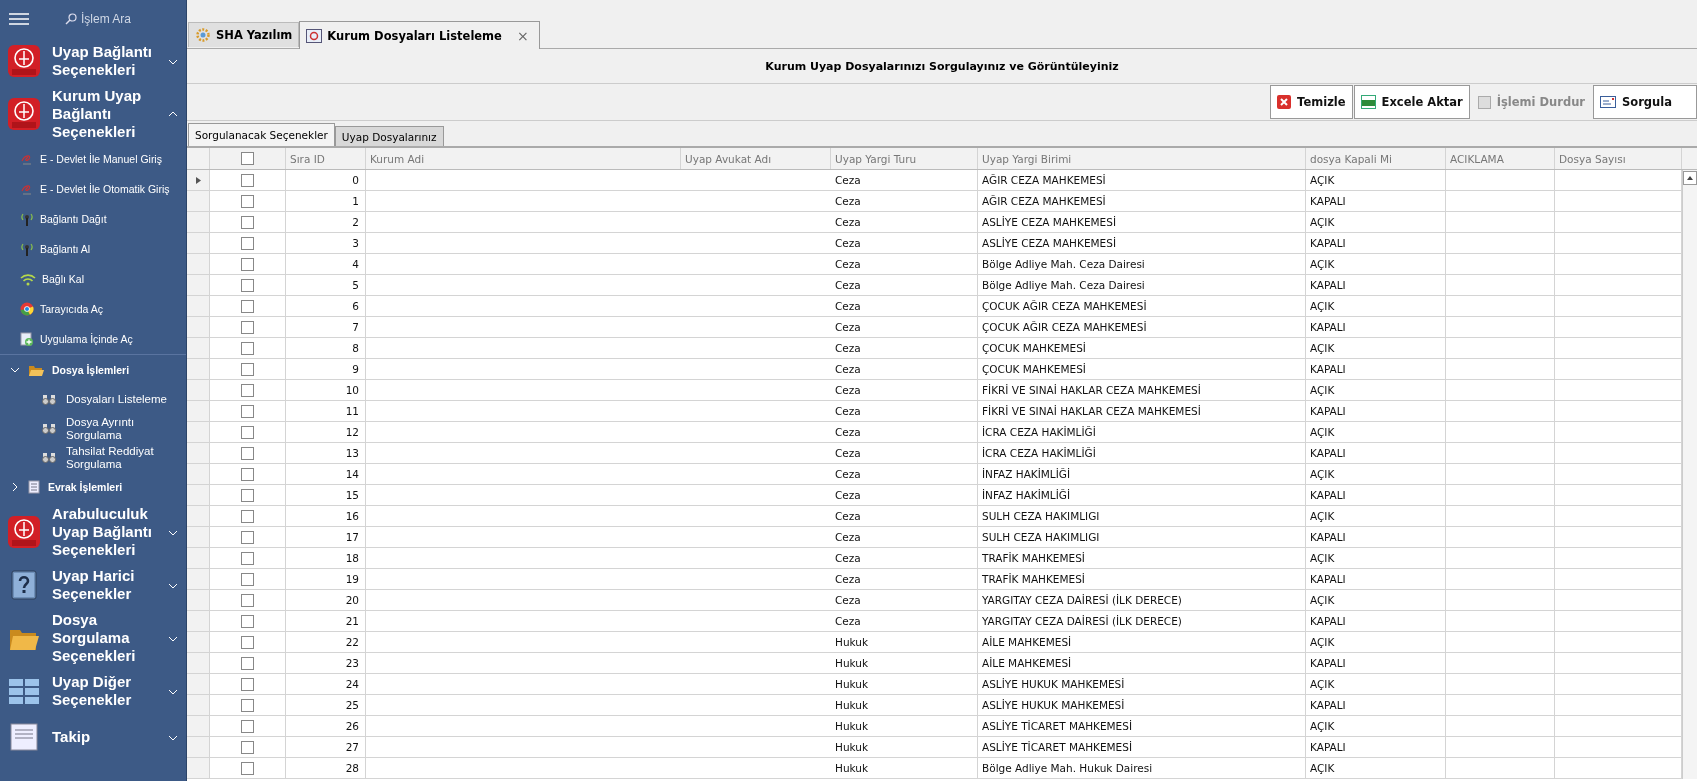 The height and width of the screenshot is (781, 1697). Describe the element at coordinates (1618, 158) in the screenshot. I see `column-header: Dosya Sayısı` at that location.